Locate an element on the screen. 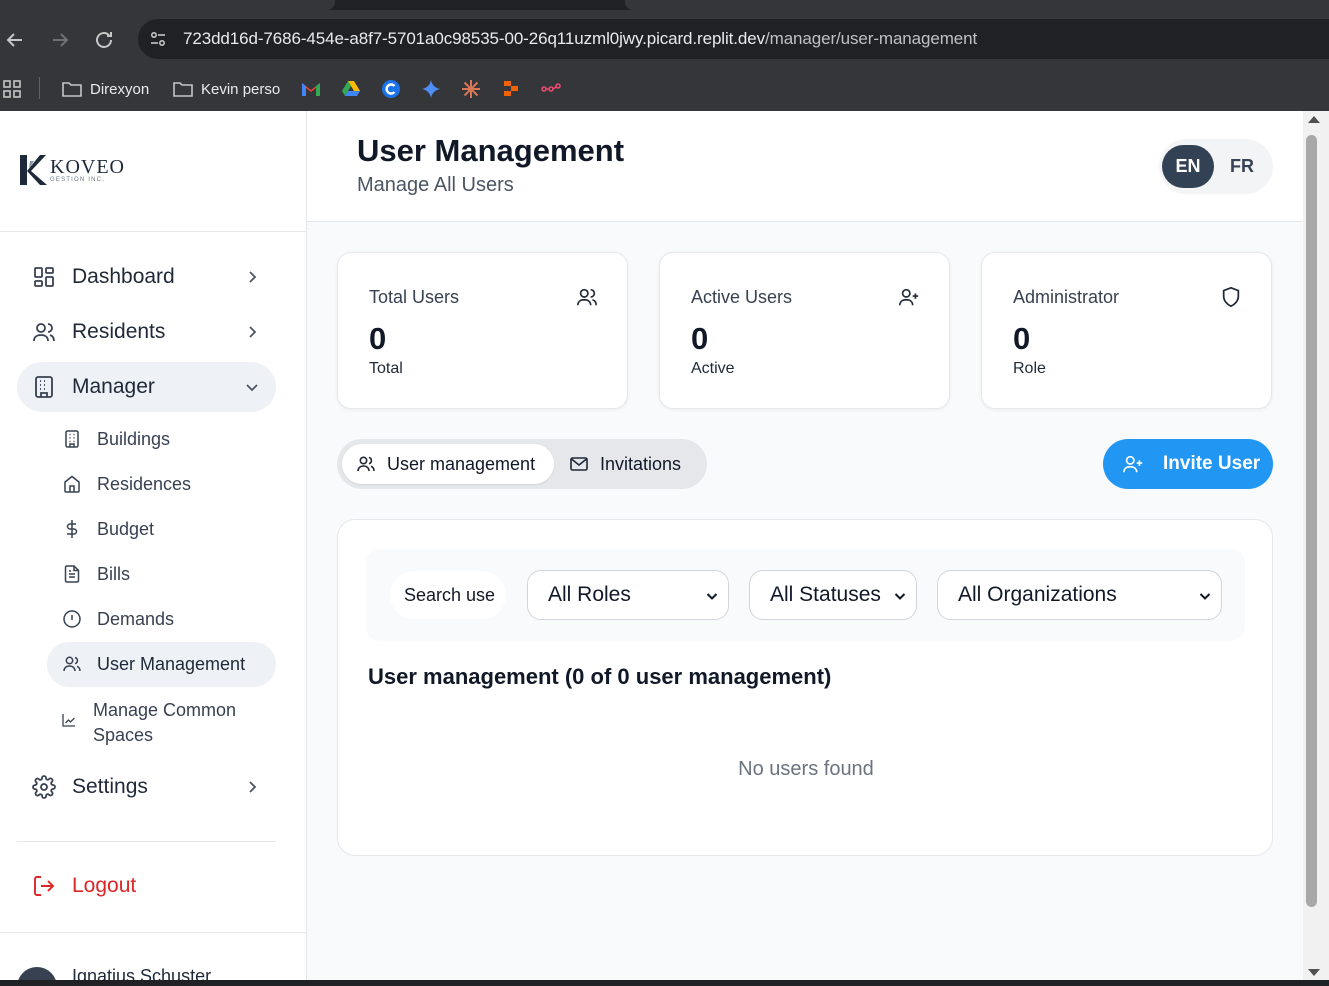  sidebar-item-residents: Residents is located at coordinates (146, 332).